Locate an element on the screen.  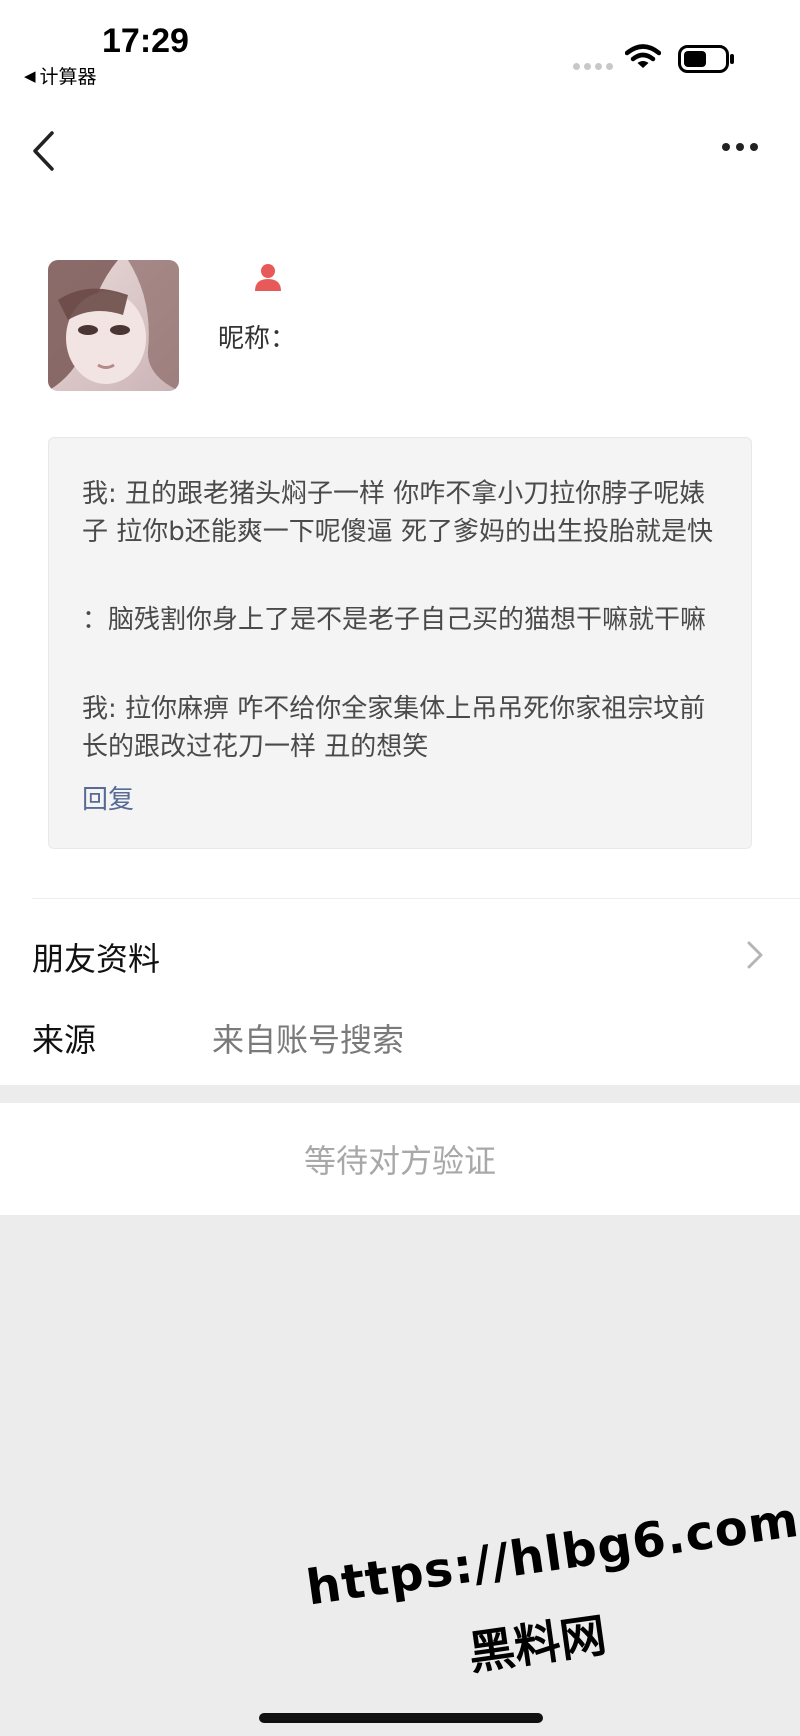
back-to-app-link: ◀ 计算器 is located at coordinates (60, 75).